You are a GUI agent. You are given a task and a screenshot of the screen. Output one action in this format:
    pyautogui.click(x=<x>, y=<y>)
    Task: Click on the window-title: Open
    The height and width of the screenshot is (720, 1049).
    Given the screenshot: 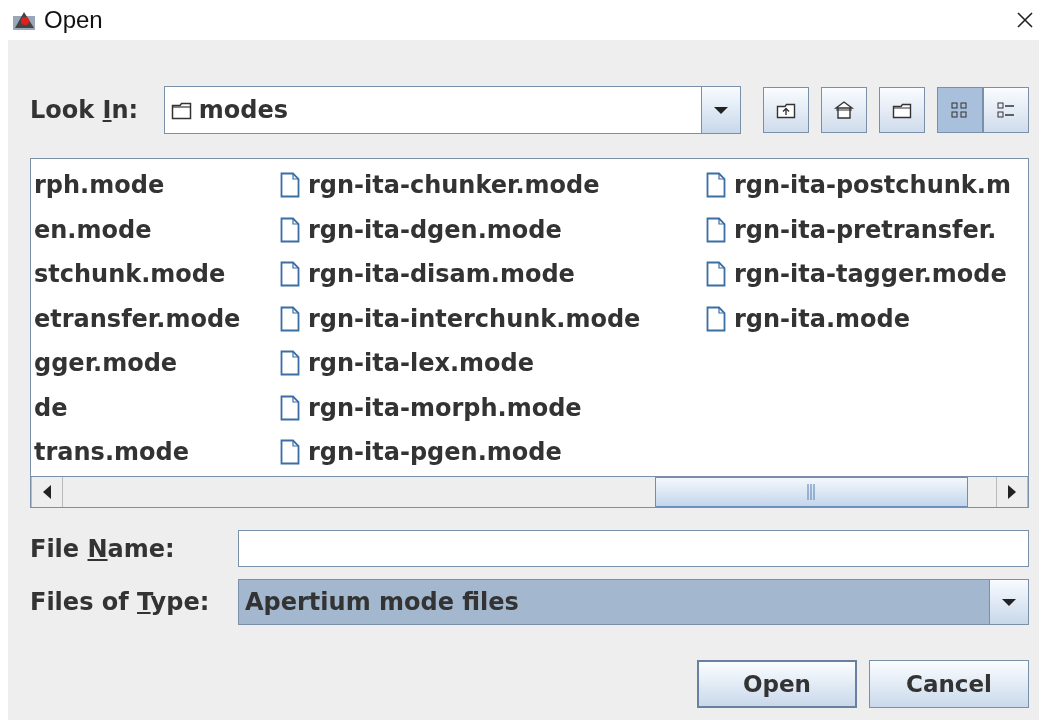 What is the action you would take?
    pyautogui.click(x=73, y=20)
    